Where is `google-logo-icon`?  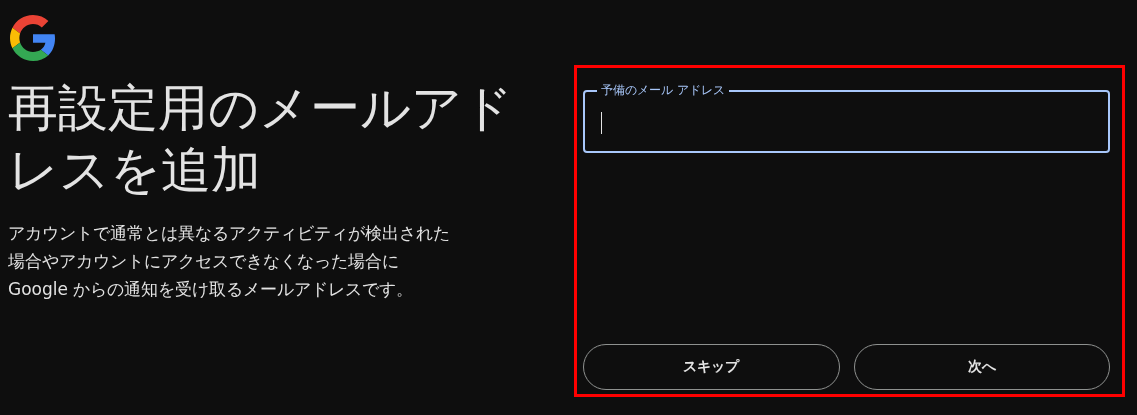 google-logo-icon is located at coordinates (33, 38).